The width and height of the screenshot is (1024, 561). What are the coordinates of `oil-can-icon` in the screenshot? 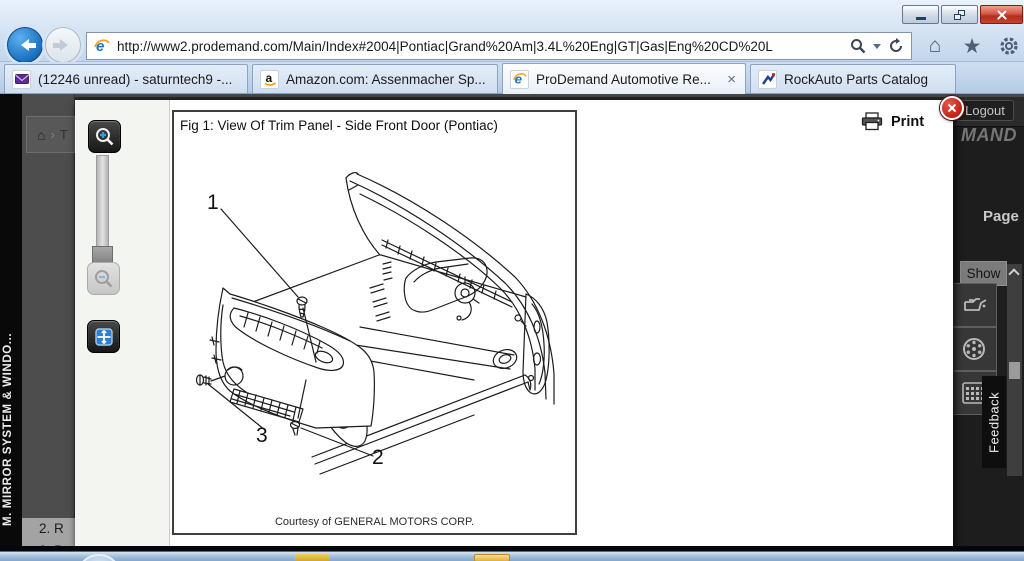 It's located at (975, 304).